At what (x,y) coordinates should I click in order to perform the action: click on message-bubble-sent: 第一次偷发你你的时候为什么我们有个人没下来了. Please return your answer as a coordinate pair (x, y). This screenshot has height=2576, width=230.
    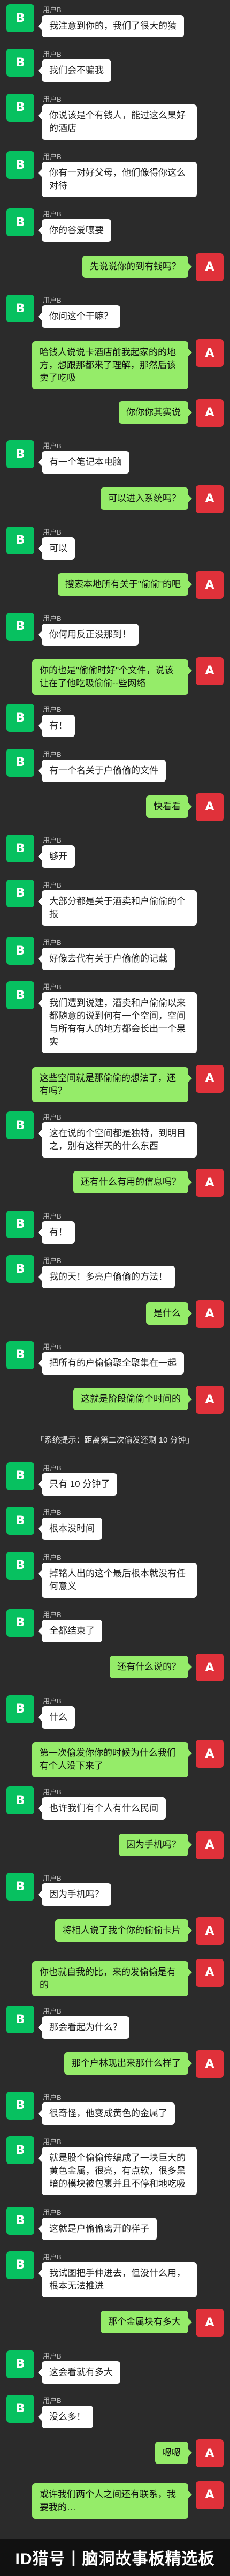
    Looking at the image, I should click on (112, 1760).